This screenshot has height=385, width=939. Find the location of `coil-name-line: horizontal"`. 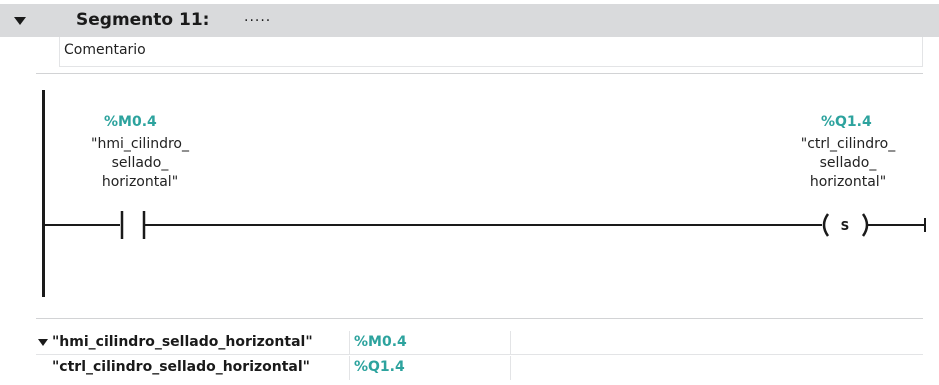

coil-name-line: horizontal" is located at coordinates (848, 182).